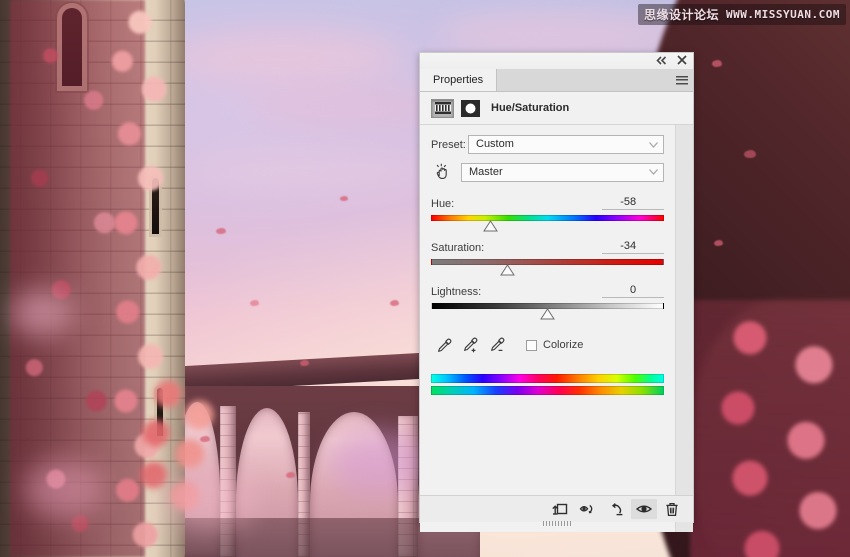 The height and width of the screenshot is (557, 850). What do you see at coordinates (548, 390) in the screenshot?
I see `output-hue-spectrum-bar` at bounding box center [548, 390].